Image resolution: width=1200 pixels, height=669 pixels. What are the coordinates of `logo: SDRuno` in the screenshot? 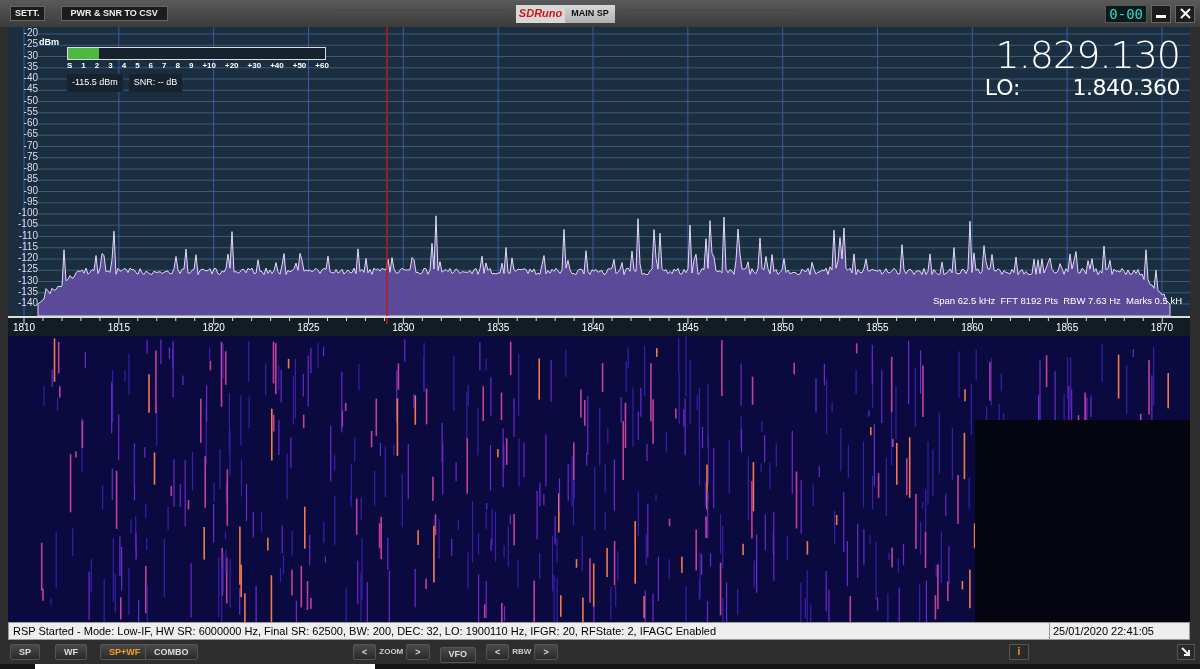 It's located at (540, 13).